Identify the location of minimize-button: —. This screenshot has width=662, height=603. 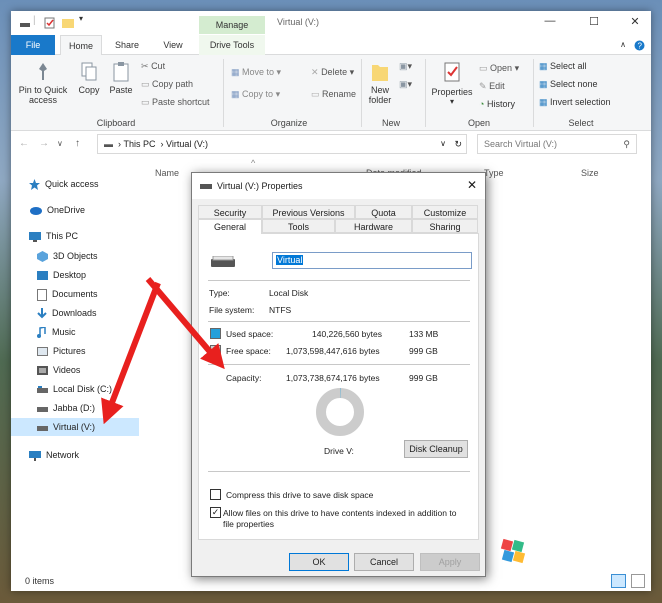
(550, 23).